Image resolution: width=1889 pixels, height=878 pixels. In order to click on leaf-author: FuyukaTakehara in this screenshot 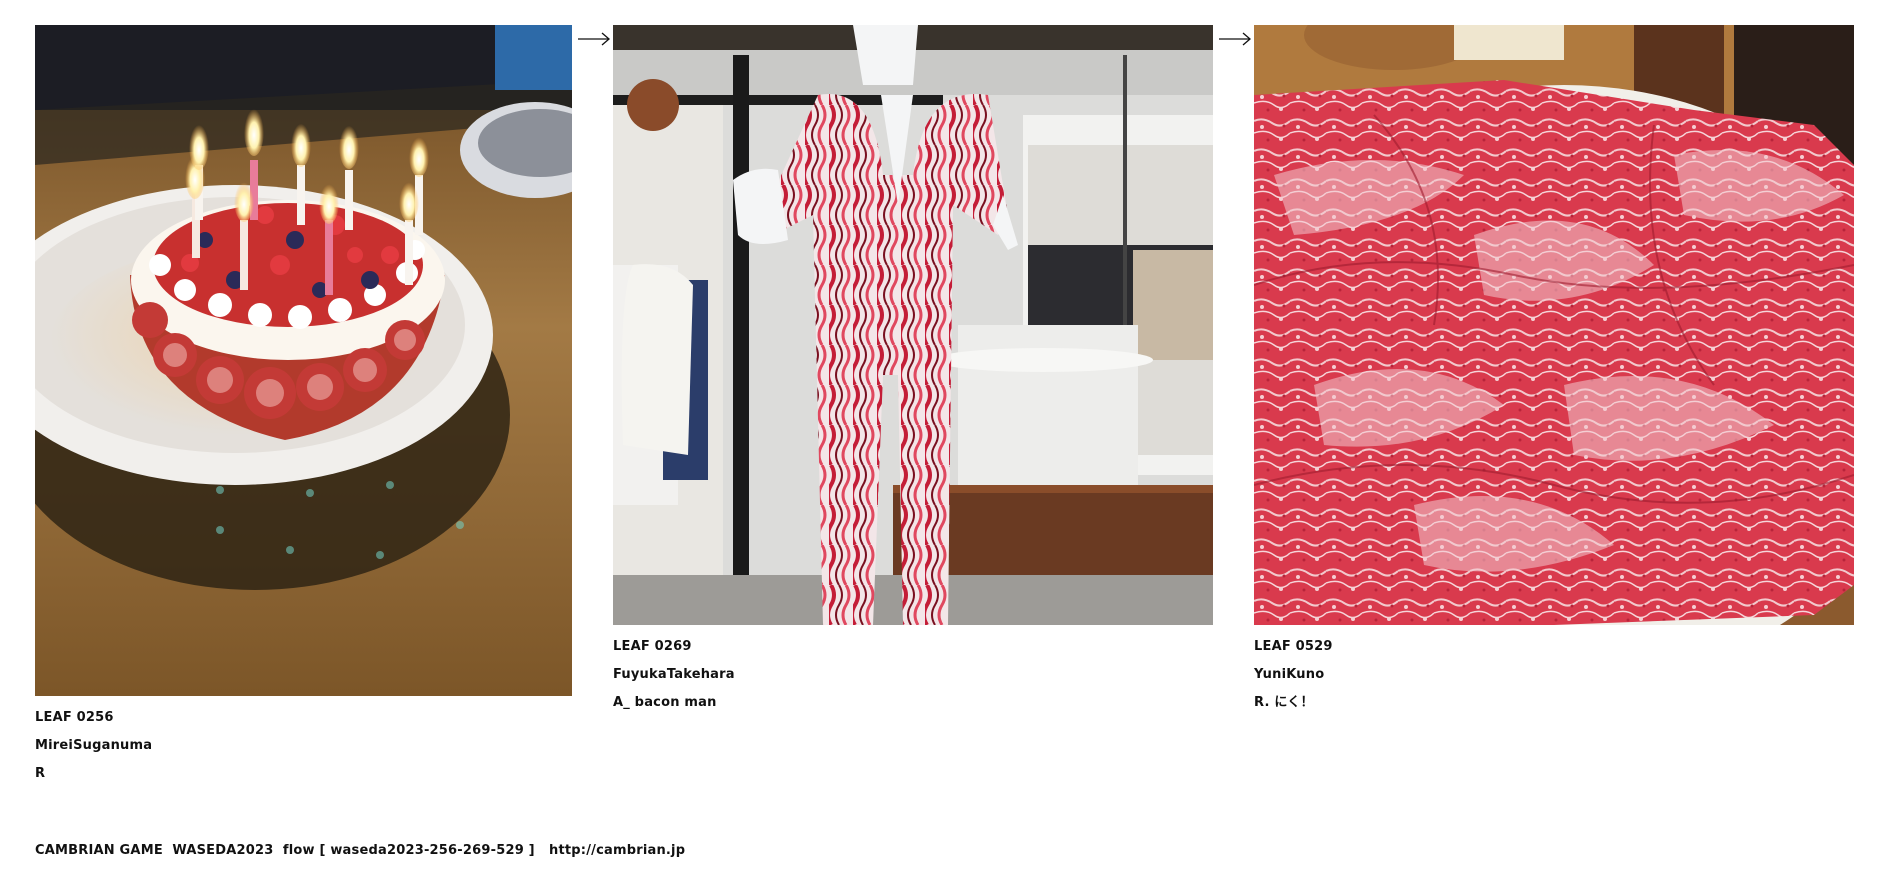, I will do `click(913, 675)`.